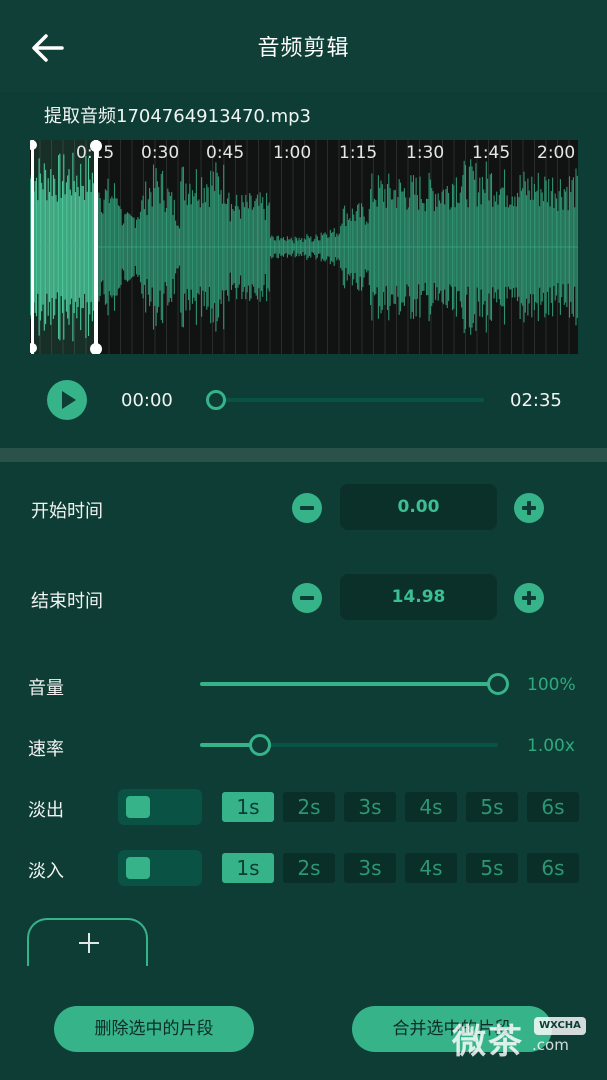 The width and height of the screenshot is (607, 1080). I want to click on end-time-value: 14.98, so click(418, 597).